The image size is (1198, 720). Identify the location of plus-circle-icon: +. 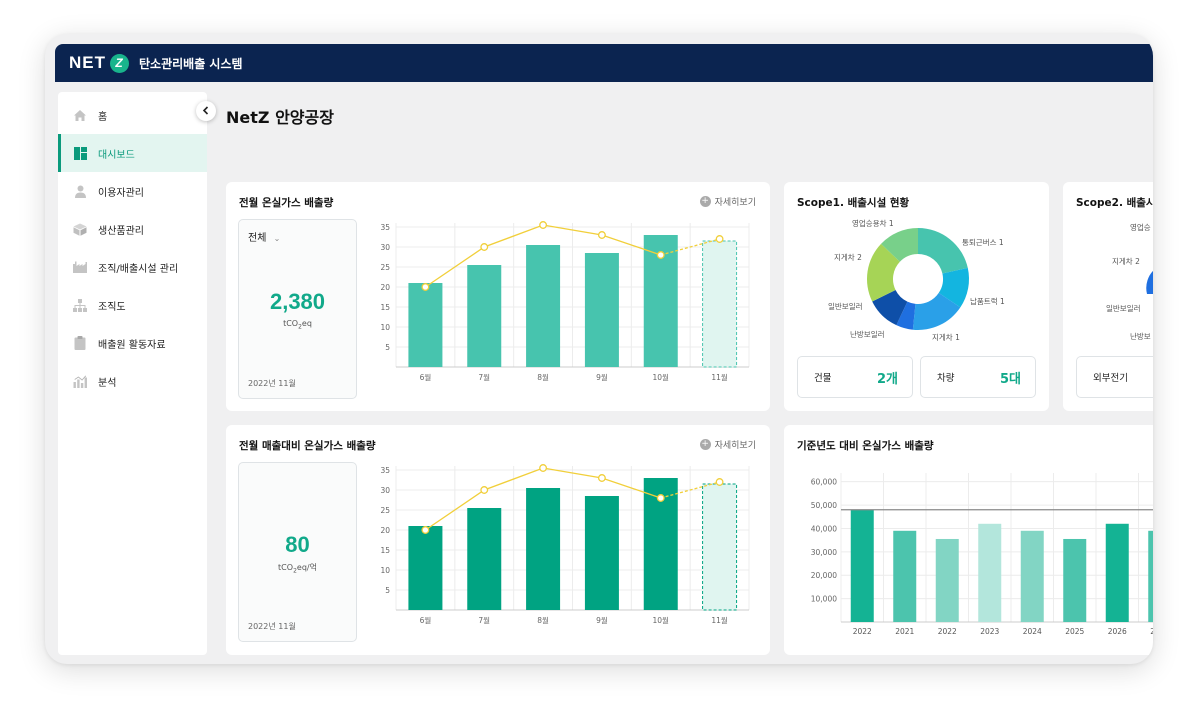
(705, 201).